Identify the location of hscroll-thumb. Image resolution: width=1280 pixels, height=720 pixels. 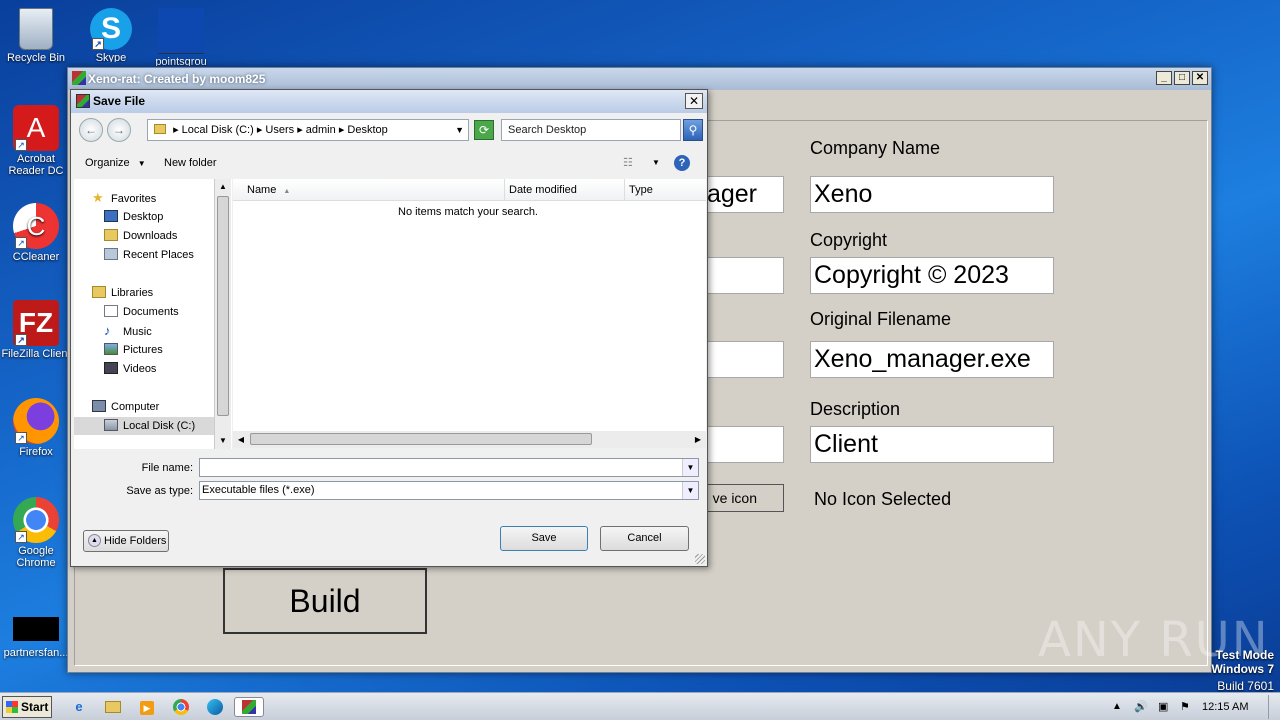
(421, 439).